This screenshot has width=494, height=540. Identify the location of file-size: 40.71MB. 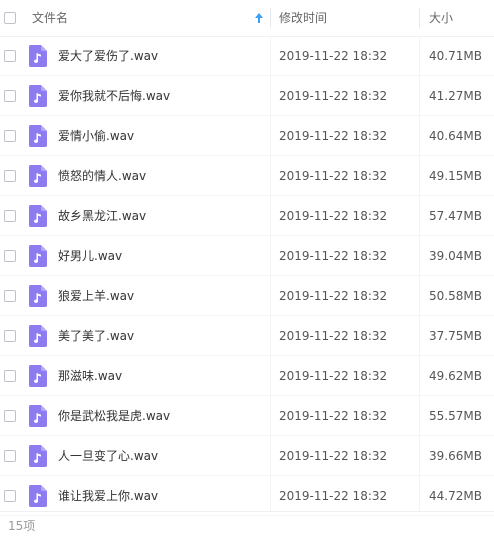
(455, 56).